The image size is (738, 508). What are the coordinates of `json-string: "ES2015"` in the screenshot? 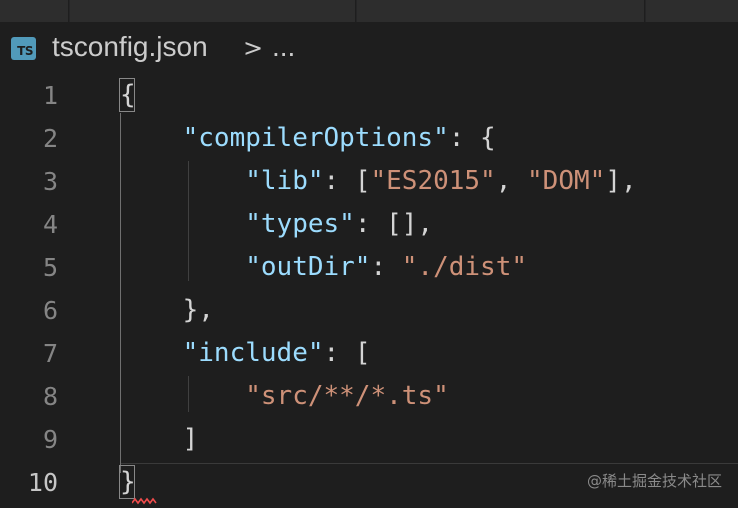 It's located at (433, 181).